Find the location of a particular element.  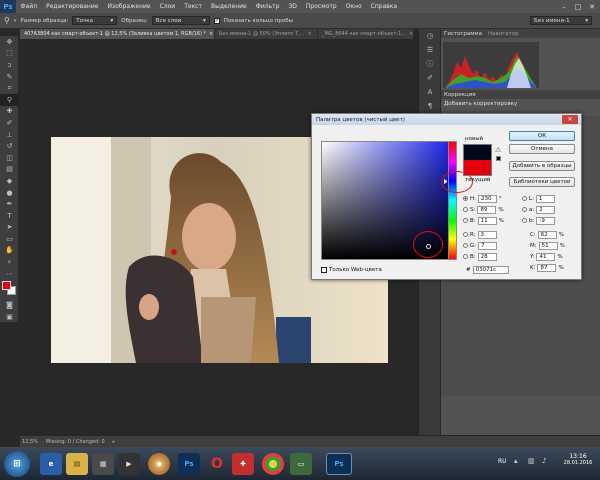

blue-field: 28 is located at coordinates (487, 256).